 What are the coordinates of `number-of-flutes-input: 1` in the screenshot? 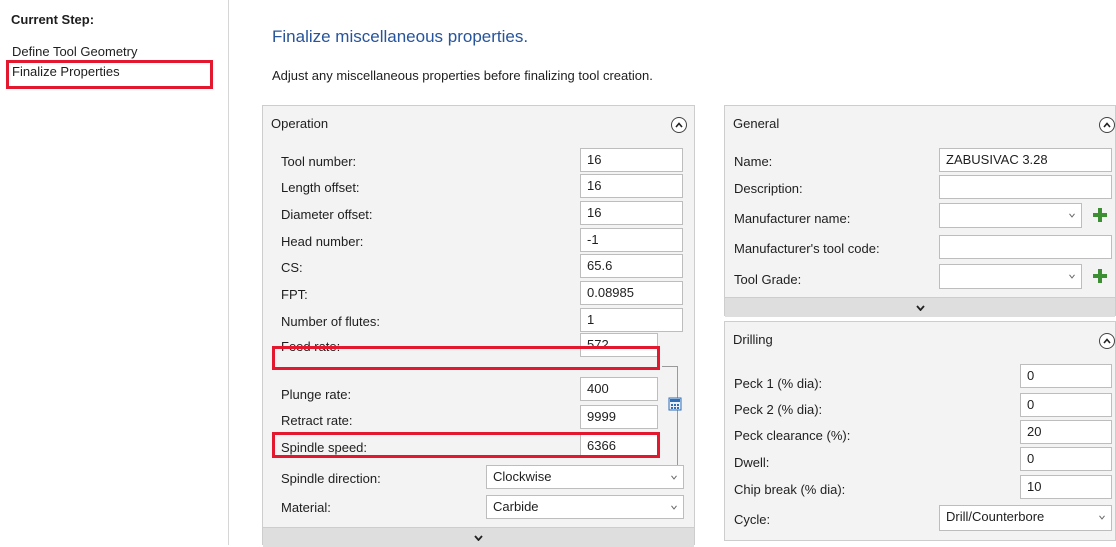 It's located at (631, 320).